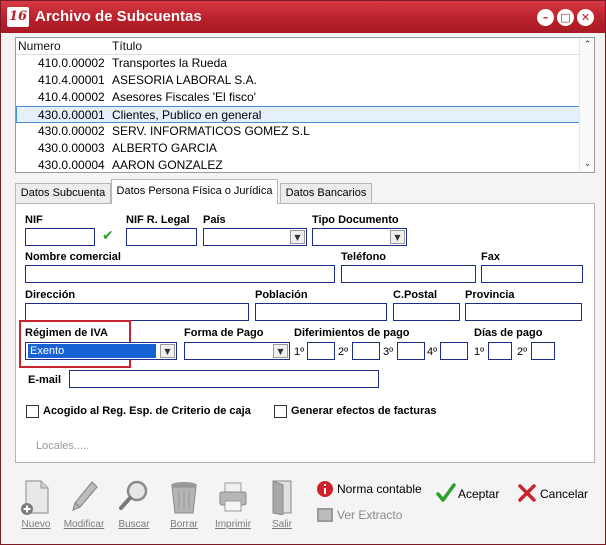  What do you see at coordinates (101, 351) in the screenshot?
I see `regimen-iva-select: Exento ▼` at bounding box center [101, 351].